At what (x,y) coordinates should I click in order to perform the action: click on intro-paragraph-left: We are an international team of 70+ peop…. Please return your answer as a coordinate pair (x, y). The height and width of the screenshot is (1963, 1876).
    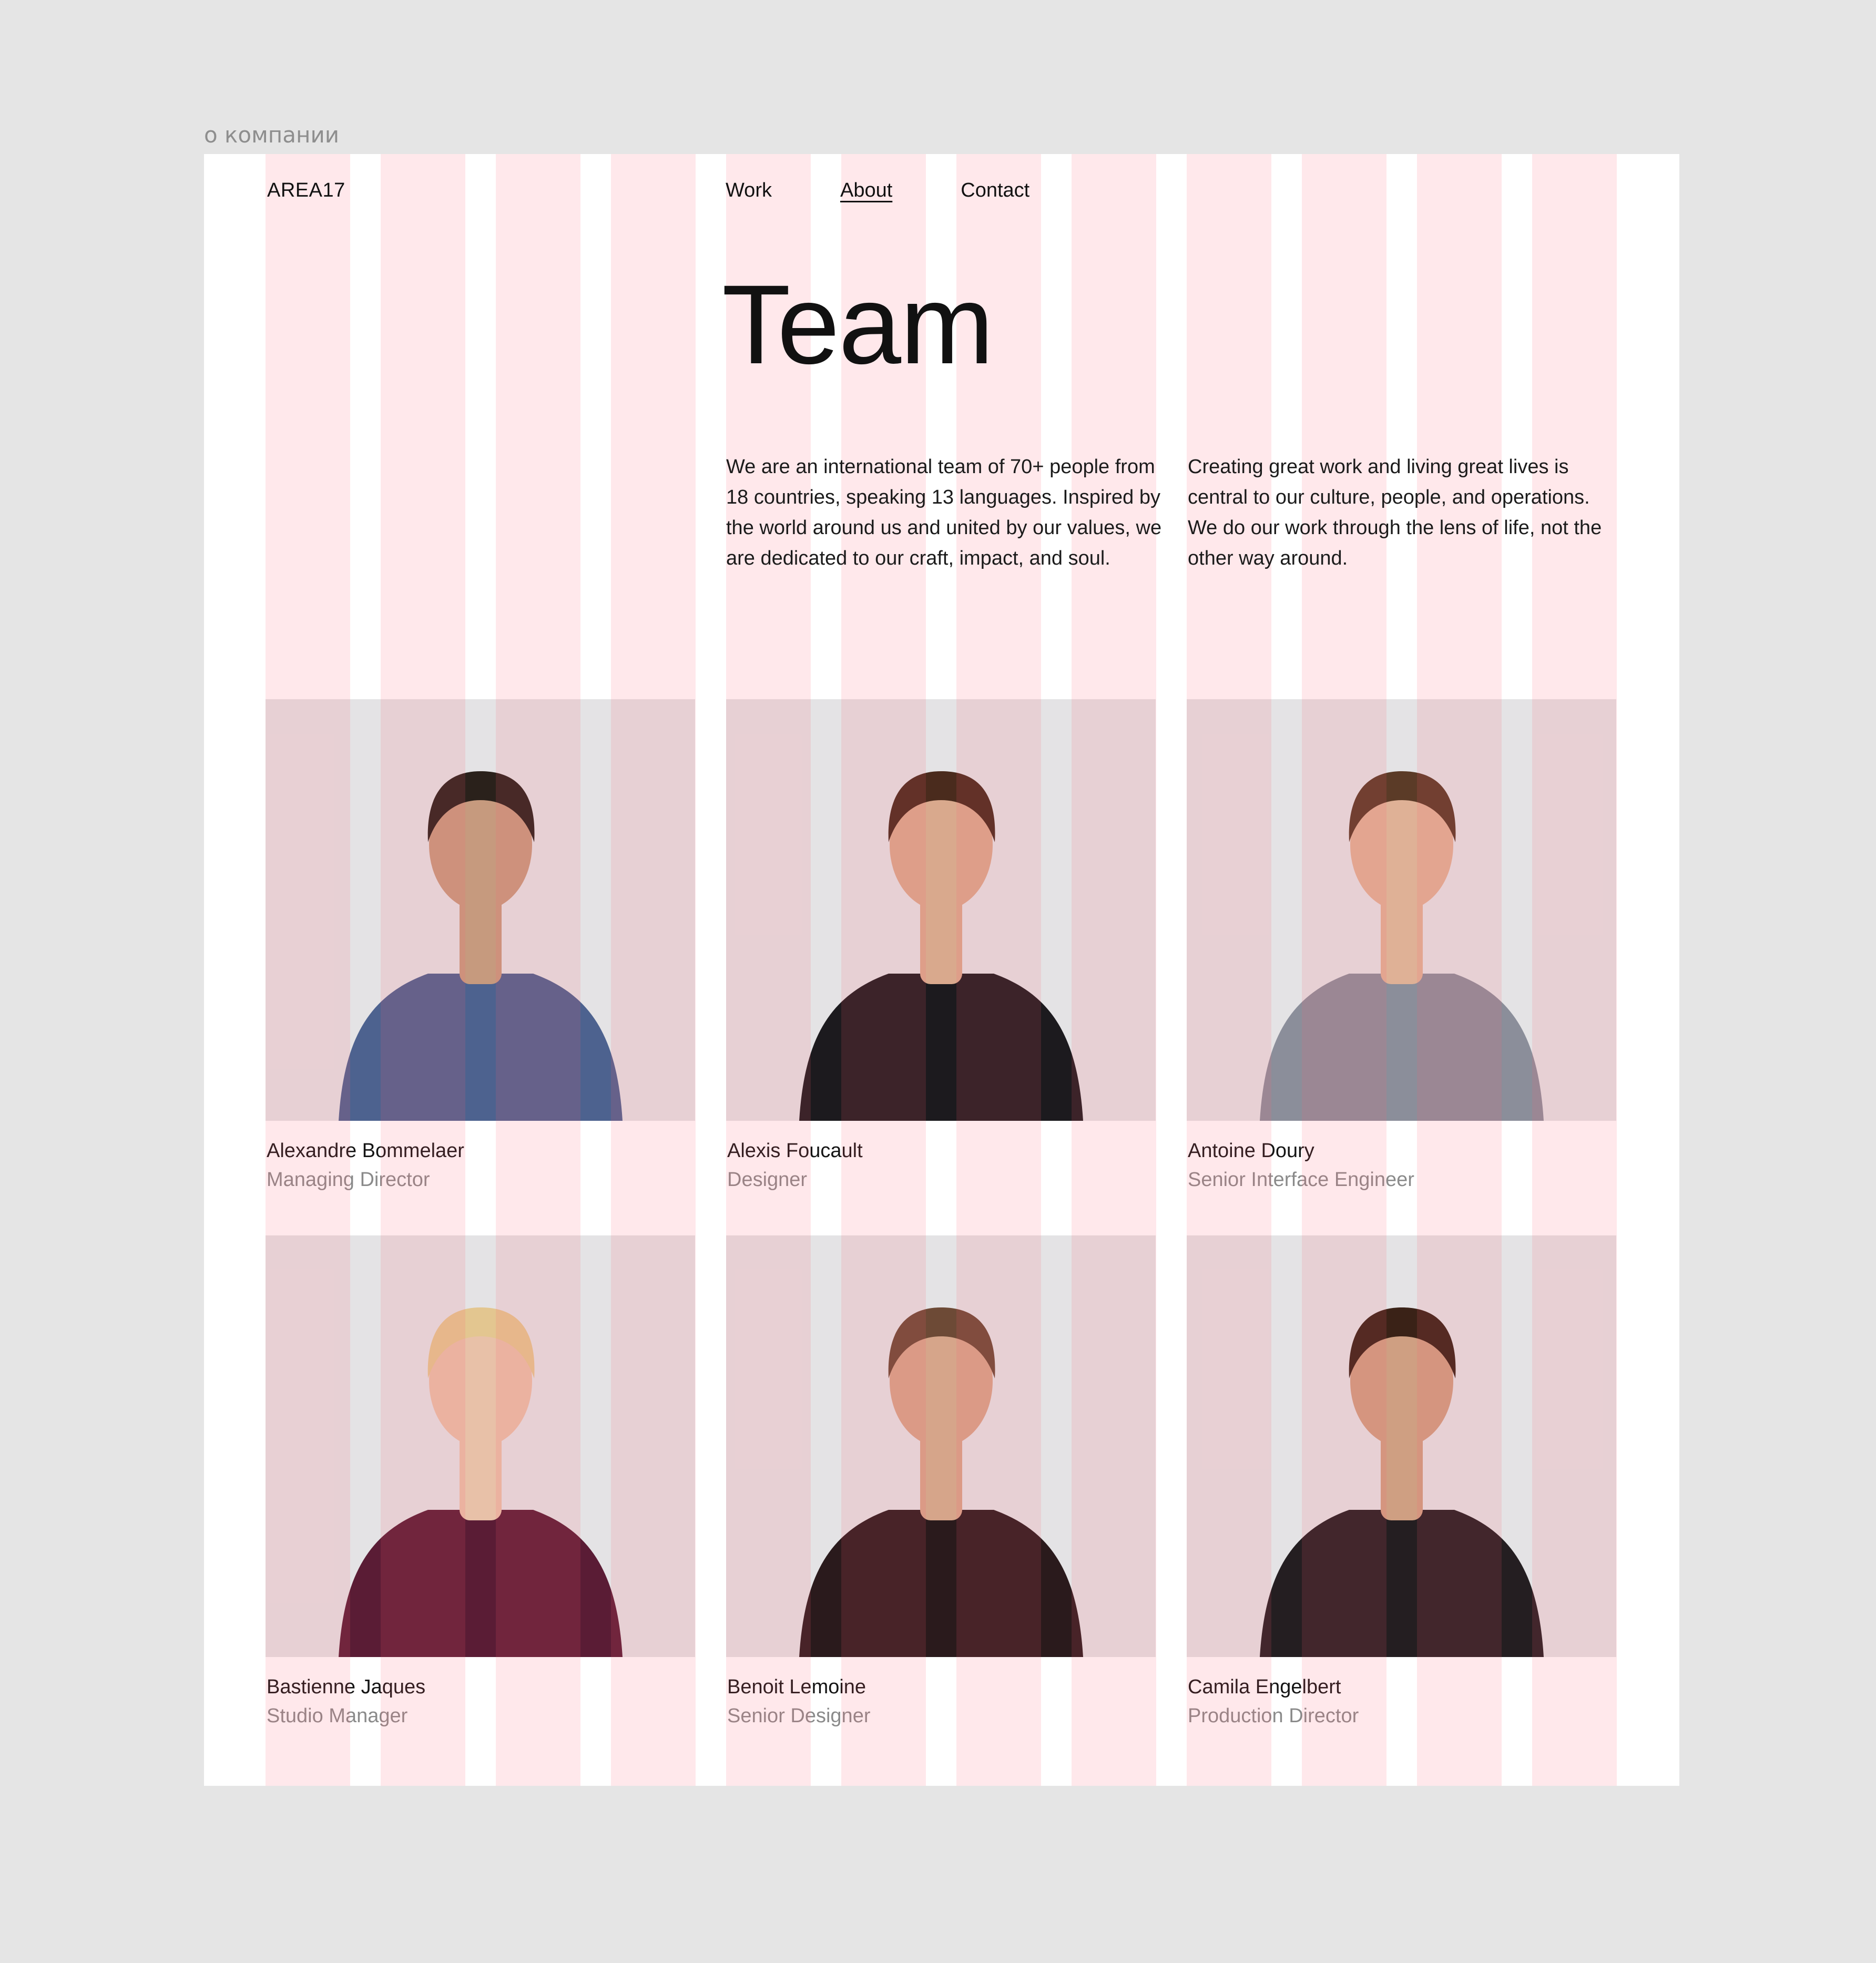
    Looking at the image, I should click on (944, 512).